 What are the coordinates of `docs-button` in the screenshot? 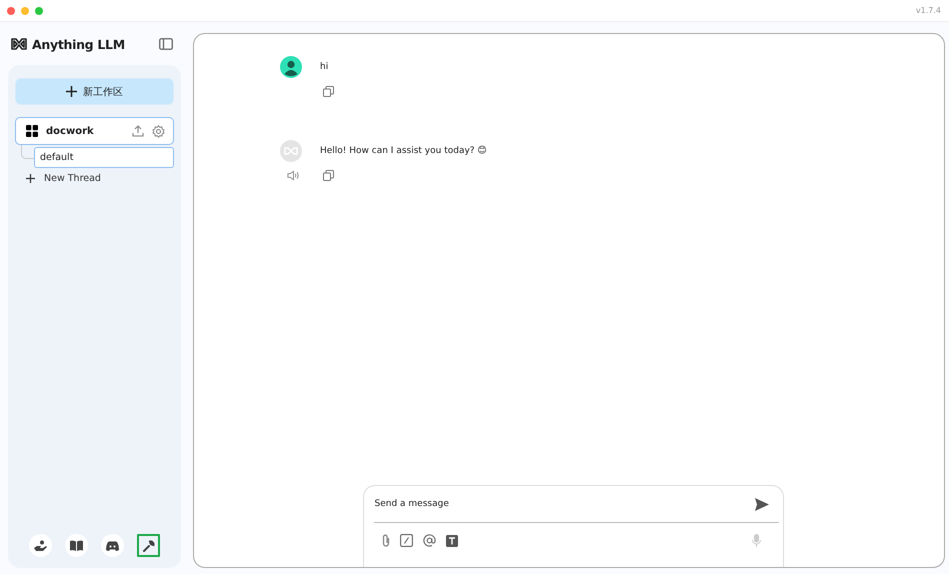 It's located at (76, 545).